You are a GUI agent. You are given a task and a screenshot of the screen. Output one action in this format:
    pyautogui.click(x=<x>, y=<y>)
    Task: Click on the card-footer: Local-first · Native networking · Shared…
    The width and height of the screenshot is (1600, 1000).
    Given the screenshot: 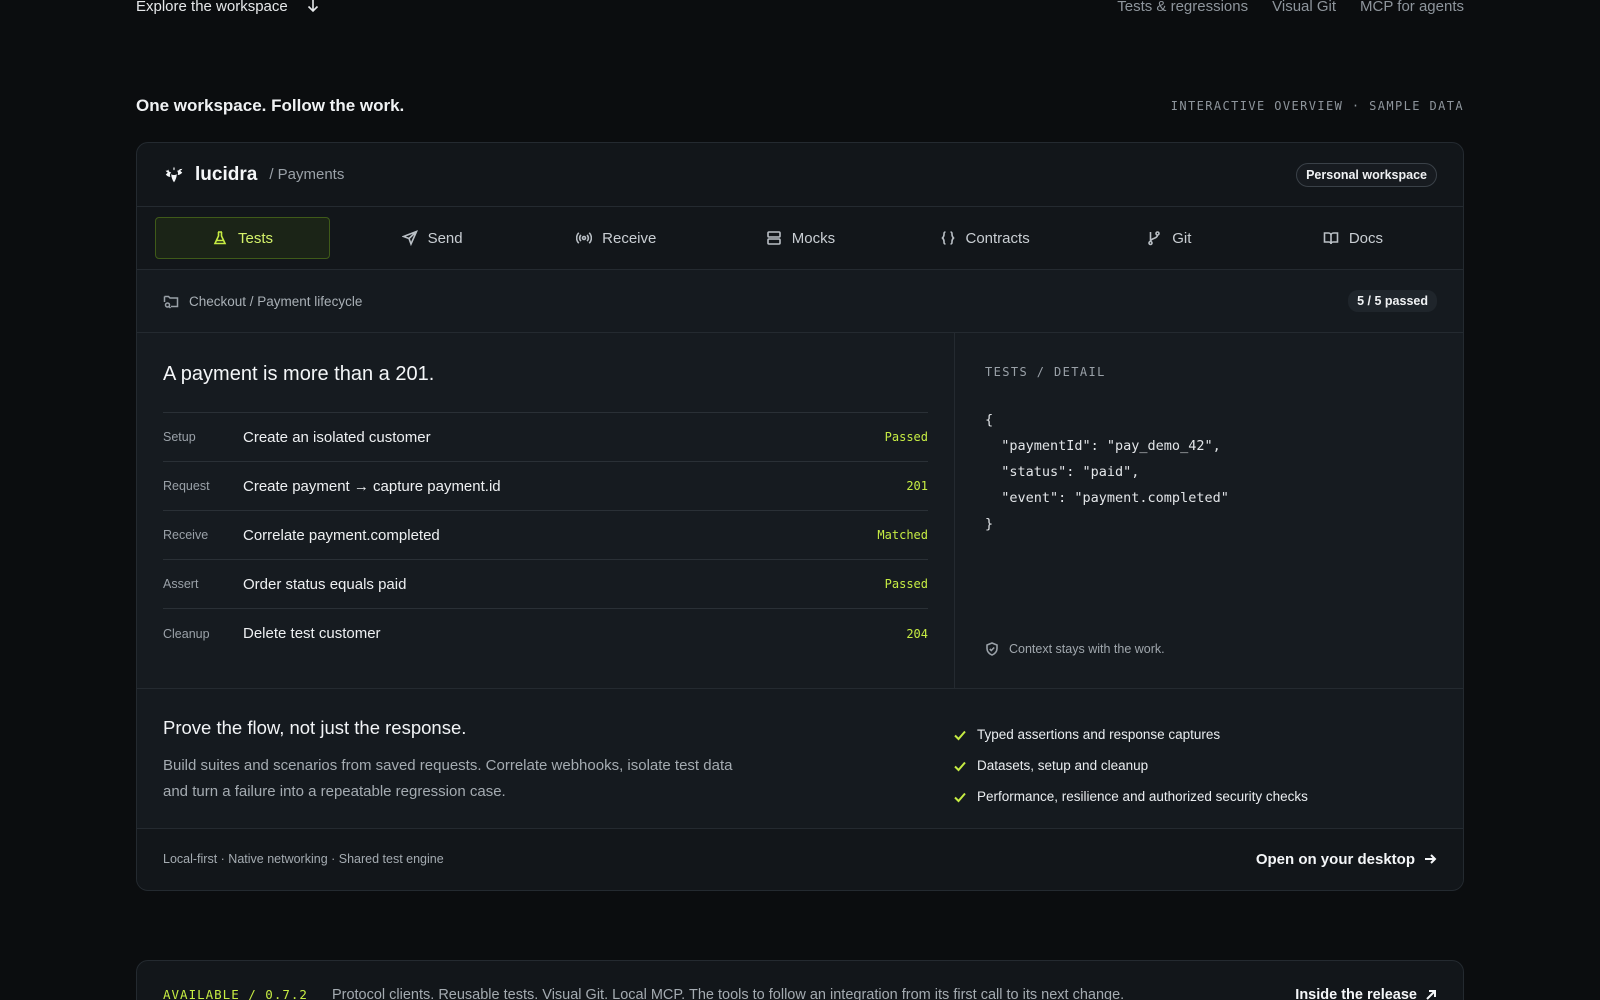 What is the action you would take?
    pyautogui.click(x=800, y=859)
    